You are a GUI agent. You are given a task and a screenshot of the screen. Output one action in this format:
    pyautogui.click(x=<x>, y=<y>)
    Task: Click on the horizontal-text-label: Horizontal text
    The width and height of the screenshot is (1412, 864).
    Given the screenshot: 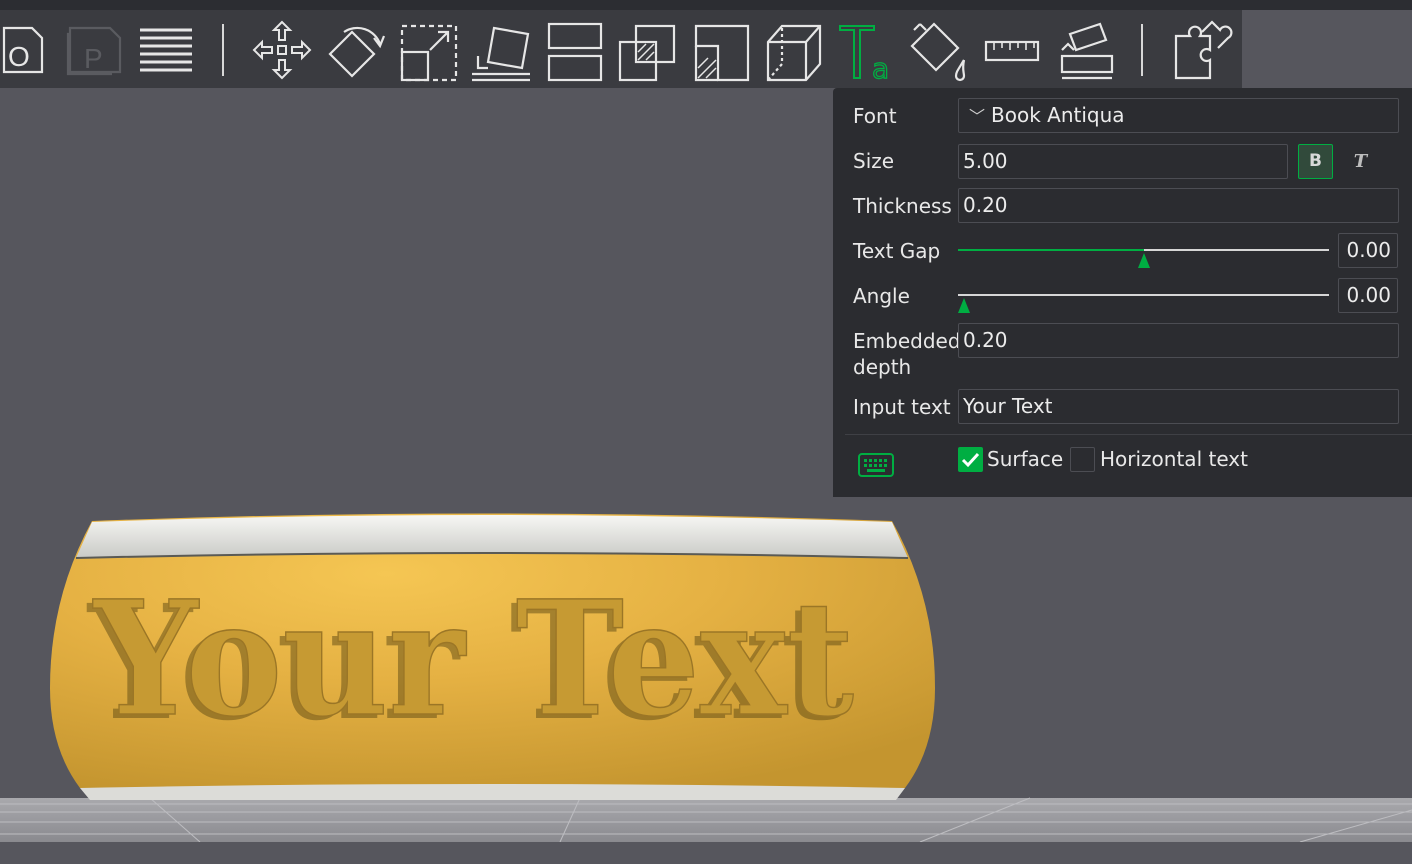 What is the action you would take?
    pyautogui.click(x=1174, y=459)
    